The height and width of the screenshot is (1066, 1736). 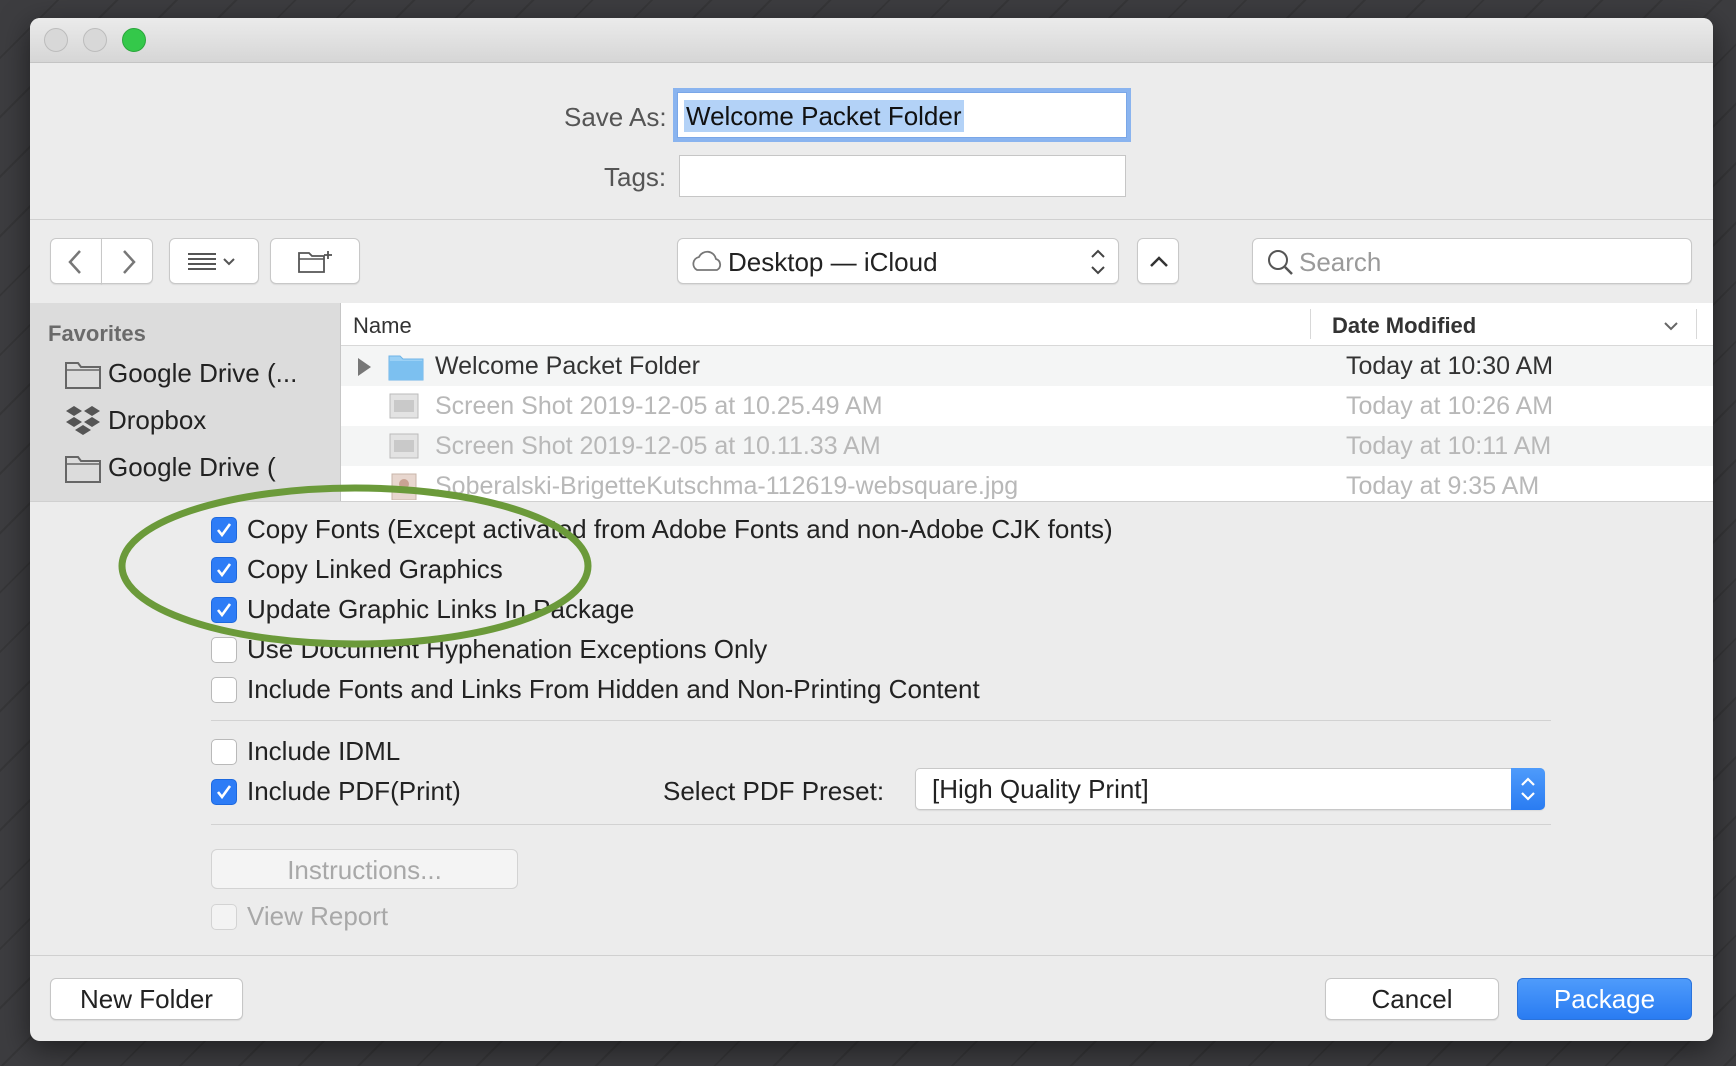 What do you see at coordinates (224, 752) in the screenshot?
I see `include-idml-checkbox` at bounding box center [224, 752].